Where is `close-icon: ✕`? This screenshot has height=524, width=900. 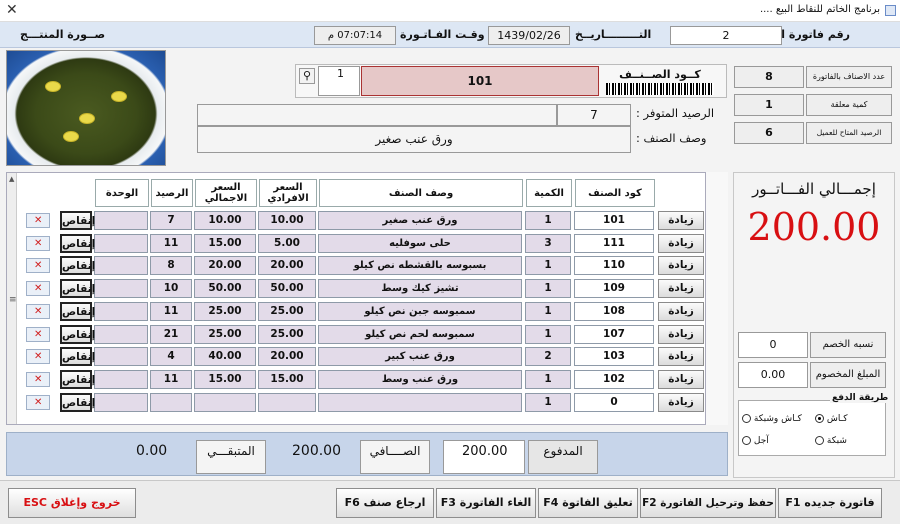
close-icon: ✕ is located at coordinates (12, 10).